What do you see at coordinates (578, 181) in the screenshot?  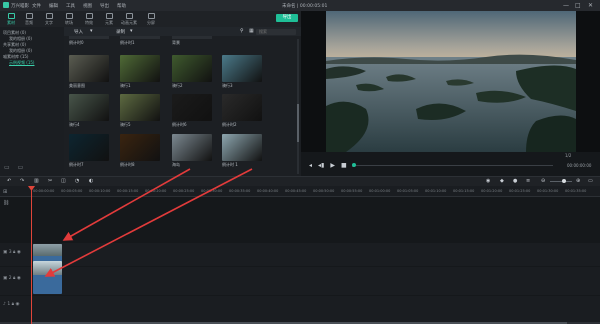 I see `zoom-in-icon: ⊕` at bounding box center [578, 181].